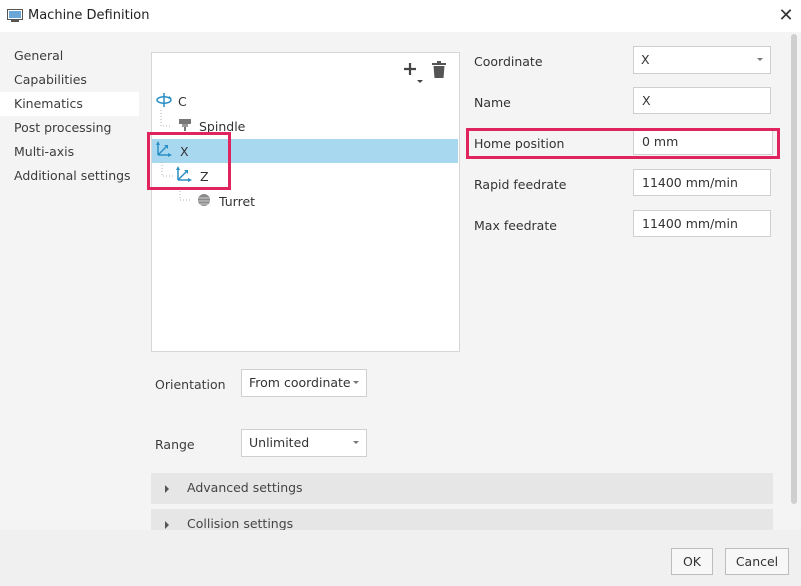 This screenshot has height=586, width=801. What do you see at coordinates (702, 223) in the screenshot?
I see `max-feedrate-field: 11400 mm/min` at bounding box center [702, 223].